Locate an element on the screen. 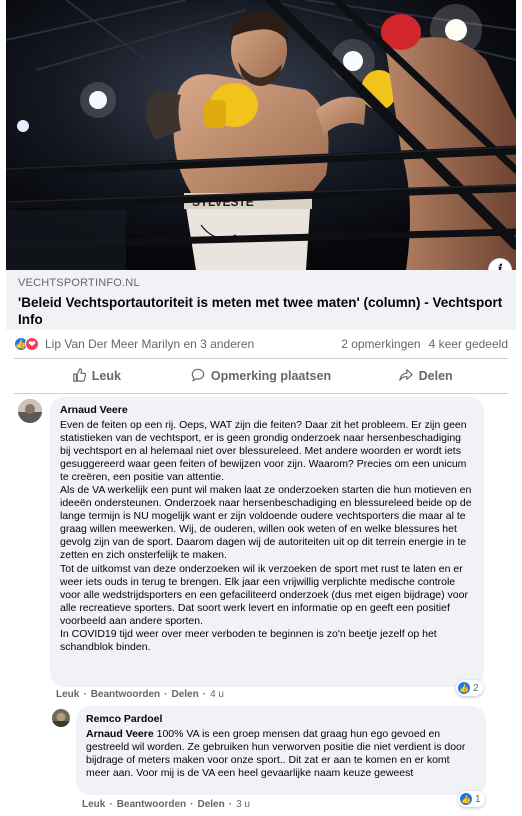  comment-author: Arnaud Veere is located at coordinates (267, 410).